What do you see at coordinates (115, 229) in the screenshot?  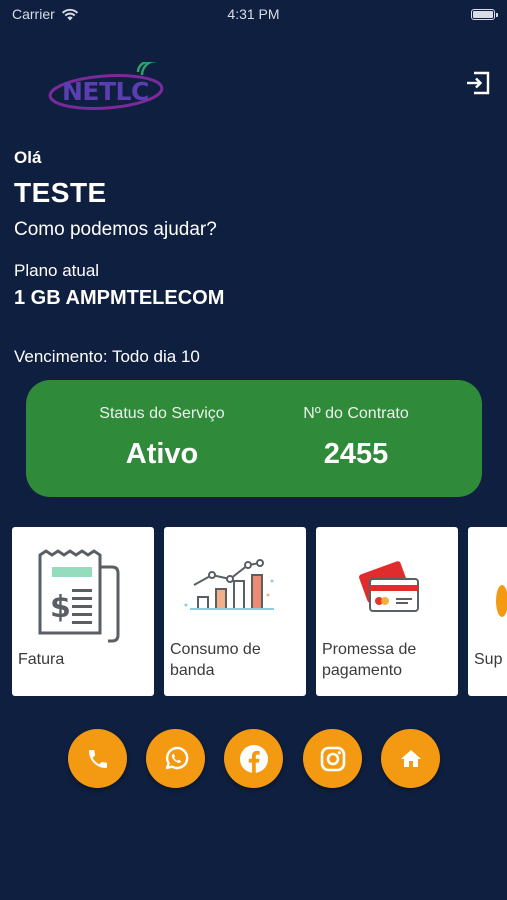 I see `help-prompt: Como podemos ajudar?` at bounding box center [115, 229].